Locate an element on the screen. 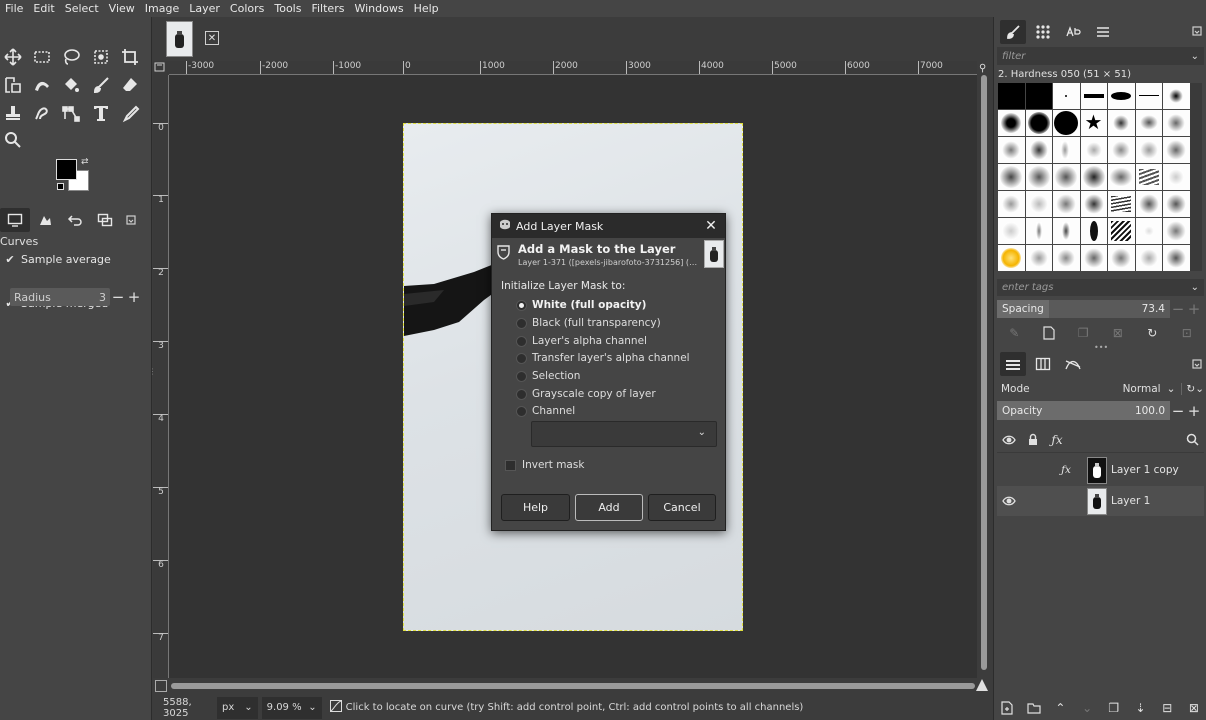 Image resolution: width=1206 pixels, height=720 pixels. horizontal-scroll-thumb is located at coordinates (573, 686).